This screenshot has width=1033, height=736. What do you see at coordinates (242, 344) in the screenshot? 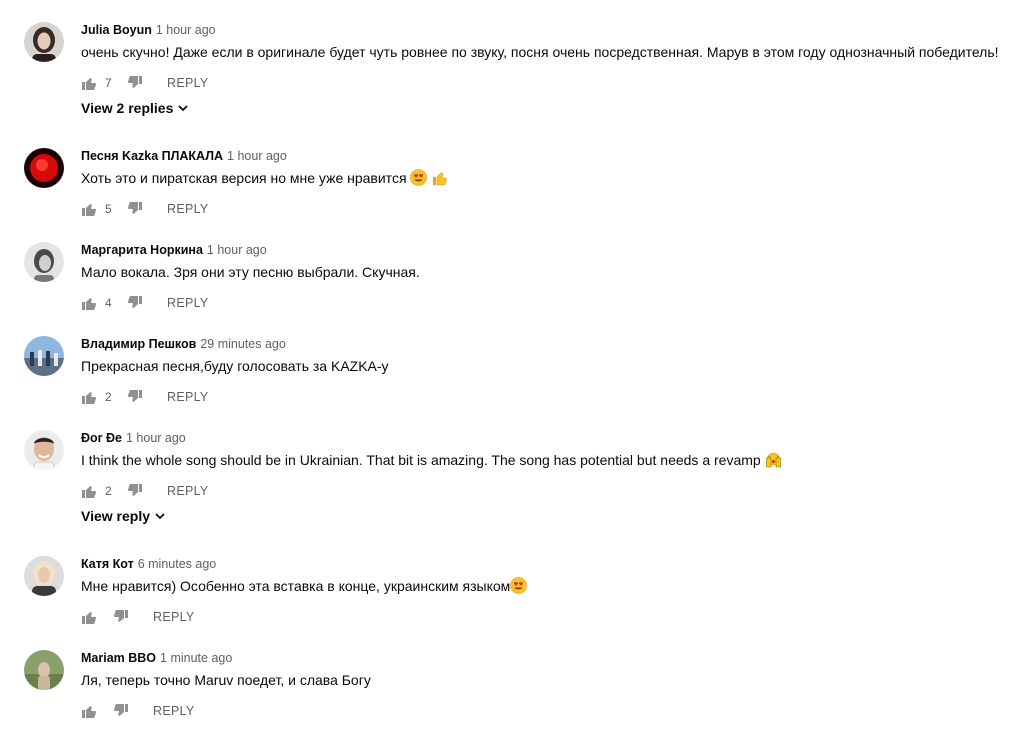
I see `comment-time: 29 minutes ago` at bounding box center [242, 344].